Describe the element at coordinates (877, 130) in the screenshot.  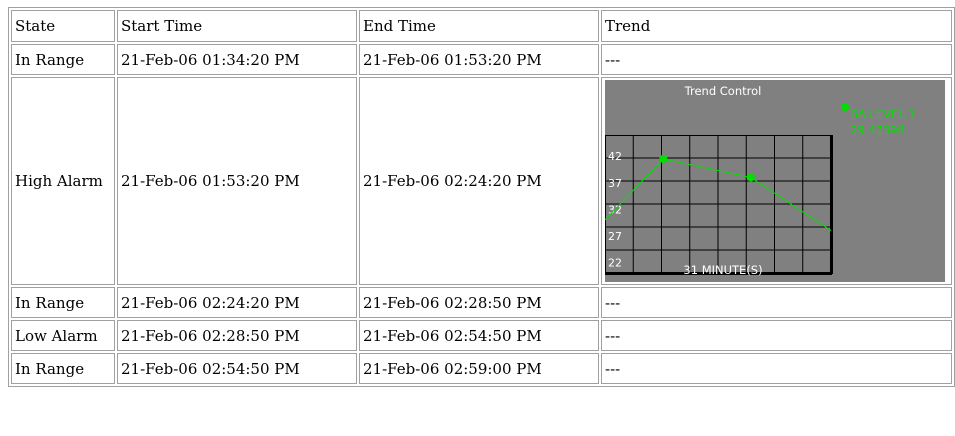
I see `legend-series-value: 29.42398` at that location.